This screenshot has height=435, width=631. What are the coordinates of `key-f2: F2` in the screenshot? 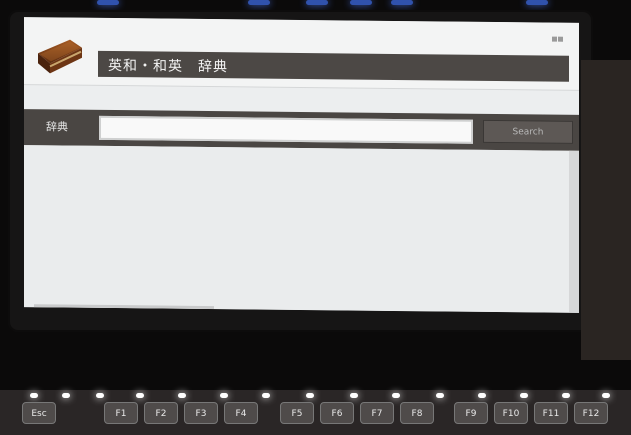 It's located at (161, 413).